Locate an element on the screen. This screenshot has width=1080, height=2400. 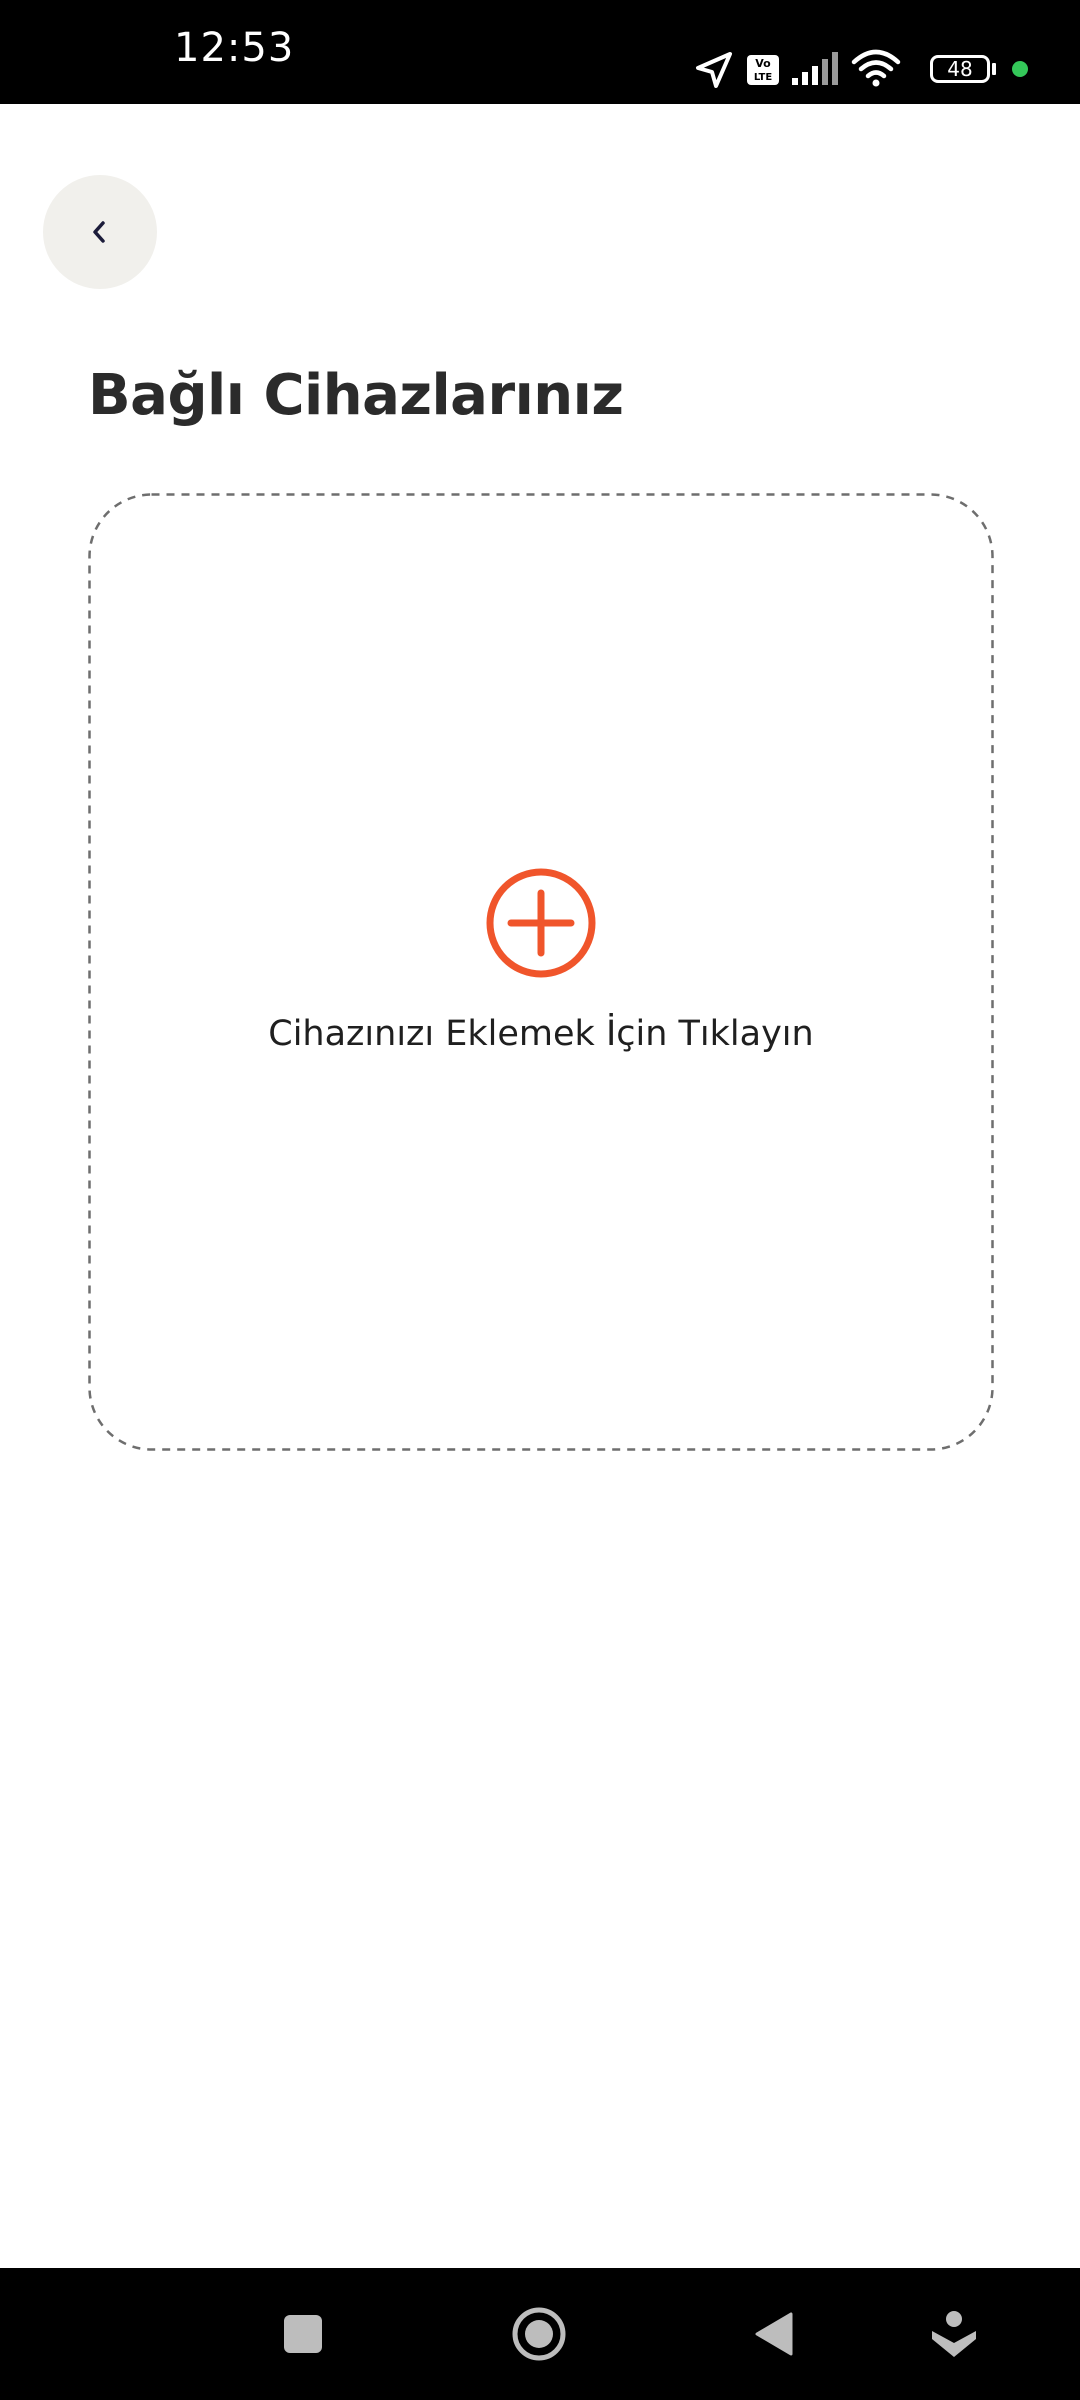
back-button is located at coordinates (100, 232).